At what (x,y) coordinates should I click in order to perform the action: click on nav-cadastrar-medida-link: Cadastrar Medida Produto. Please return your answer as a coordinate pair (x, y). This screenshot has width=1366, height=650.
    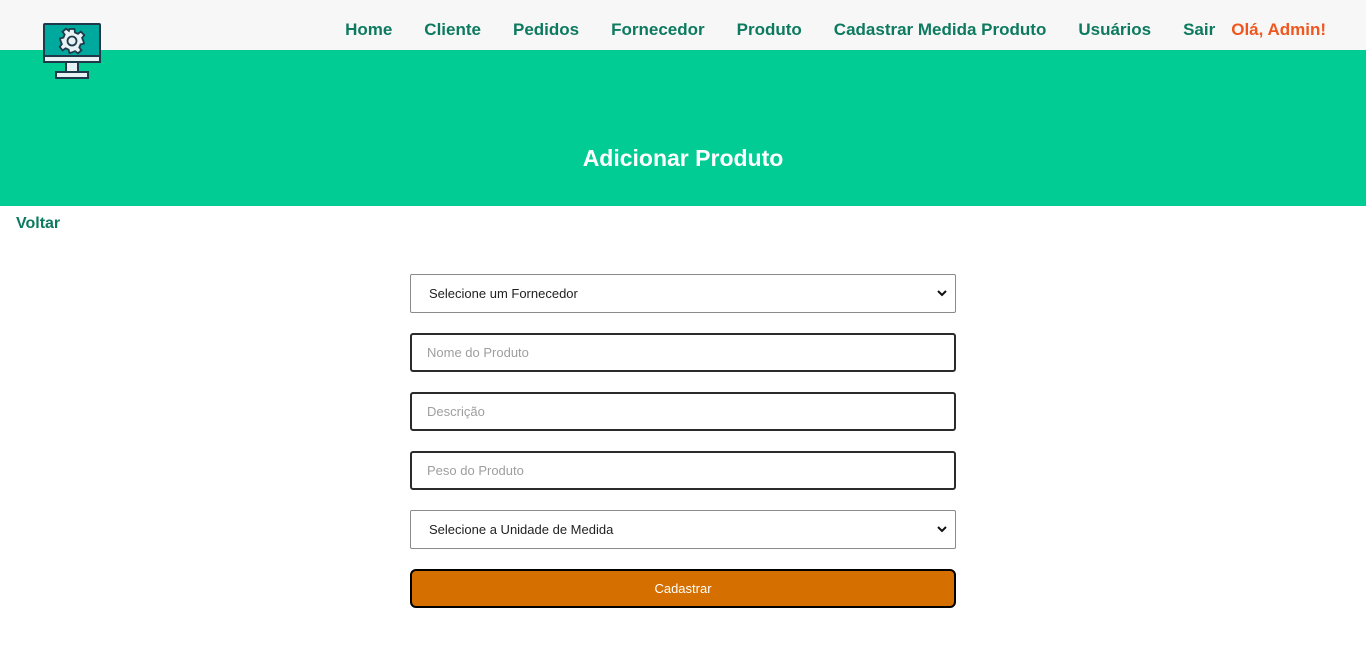
    Looking at the image, I should click on (940, 30).